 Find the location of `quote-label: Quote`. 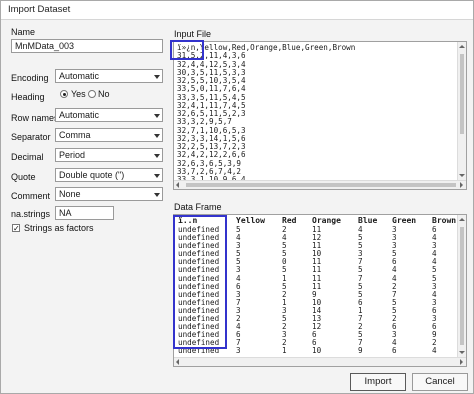

quote-label: Quote is located at coordinates (23, 177).